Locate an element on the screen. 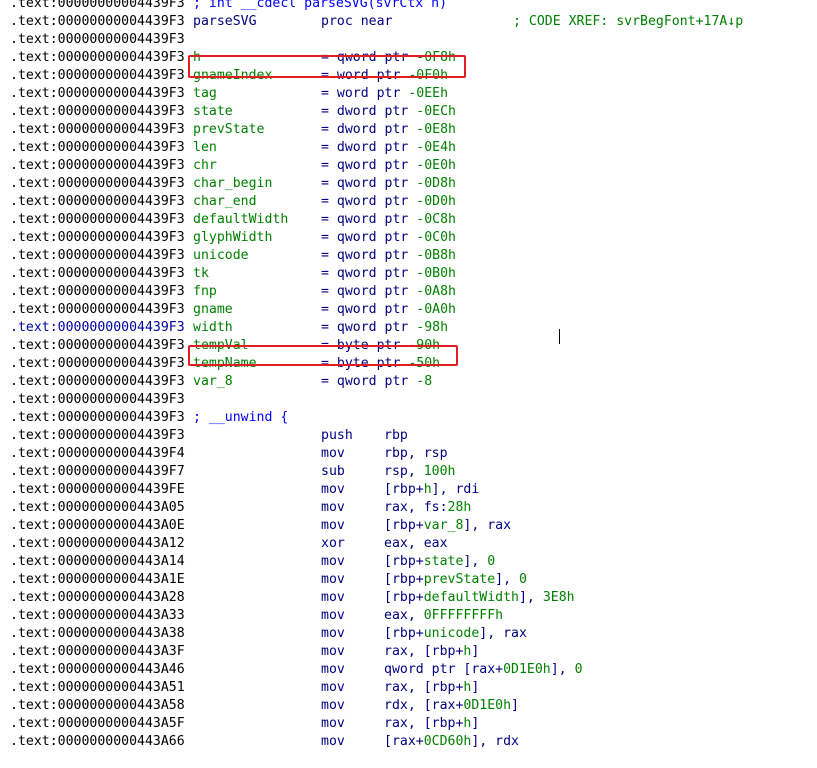 The height and width of the screenshot is (768, 817). listing-line: .text:00000000004439F3 ; __unwind { is located at coordinates (408, 418).